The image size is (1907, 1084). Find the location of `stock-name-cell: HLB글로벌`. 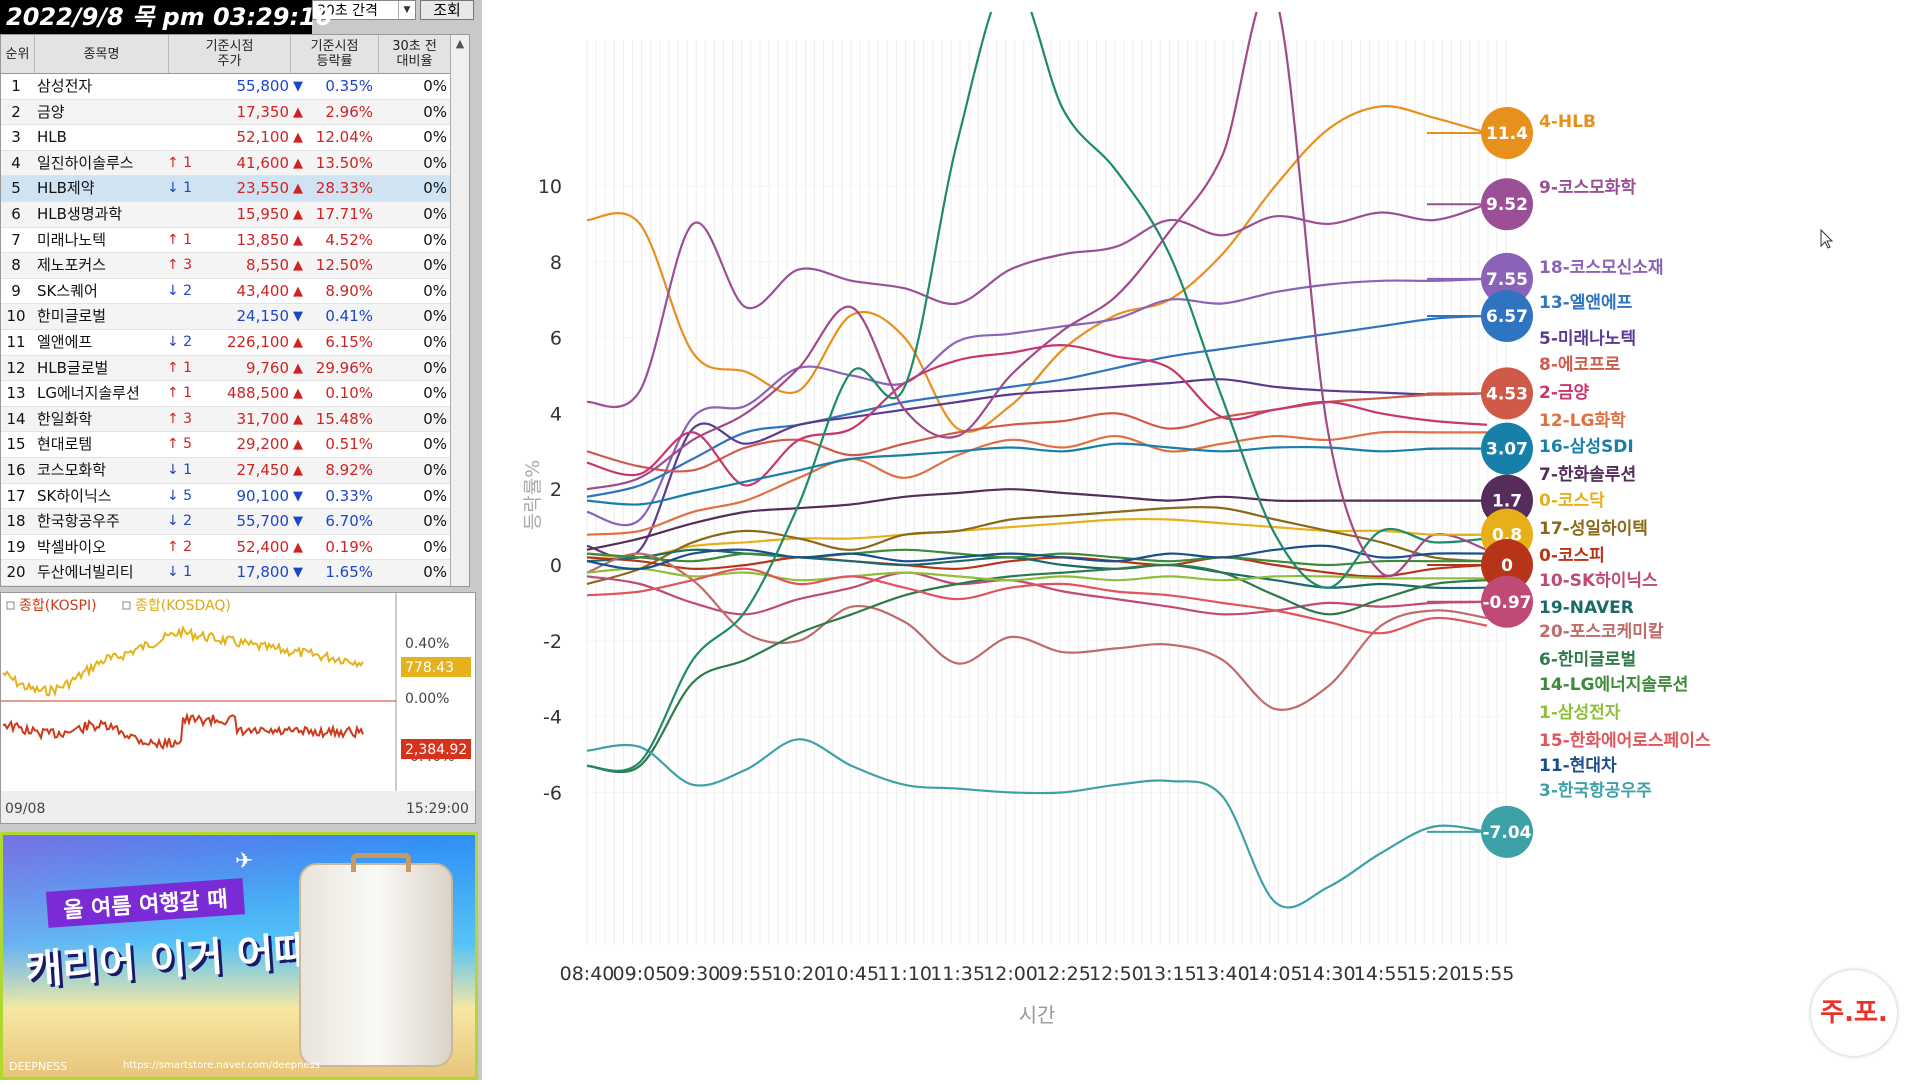

stock-name-cell: HLB글로벌 is located at coordinates (73, 367).